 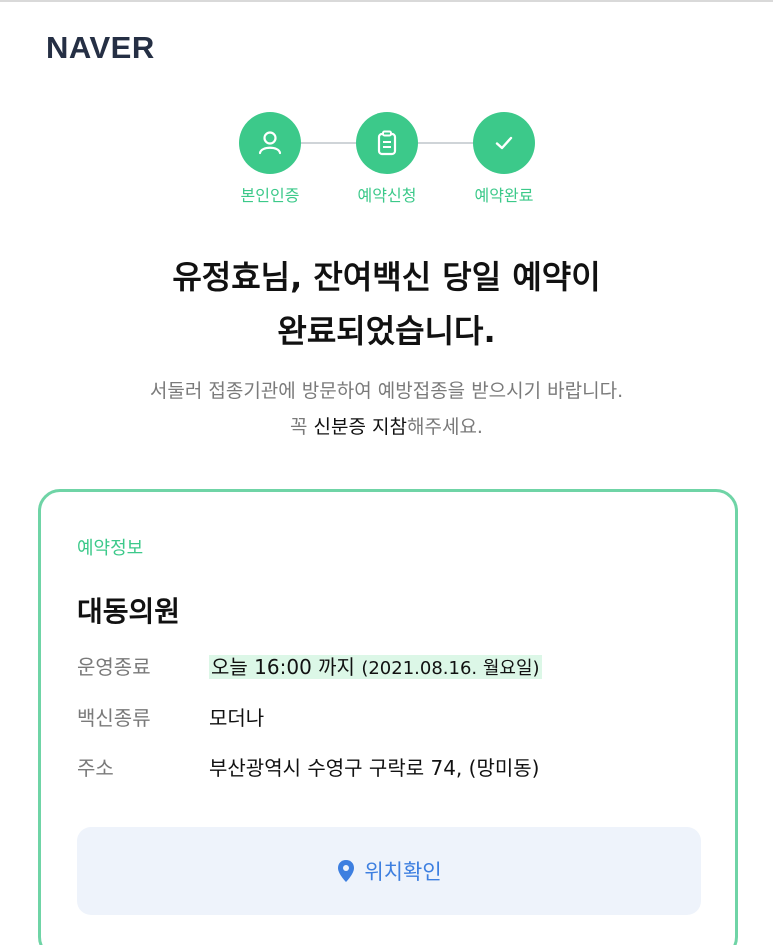 I want to click on map-pin-icon, so click(x=346, y=871).